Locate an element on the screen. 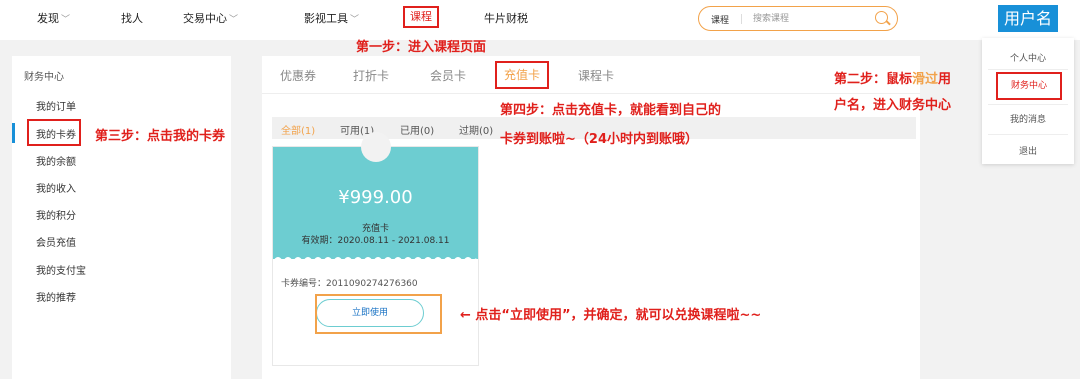 Image resolution: width=1080 pixels, height=379 pixels. filter-all: 全部(1) is located at coordinates (298, 129).